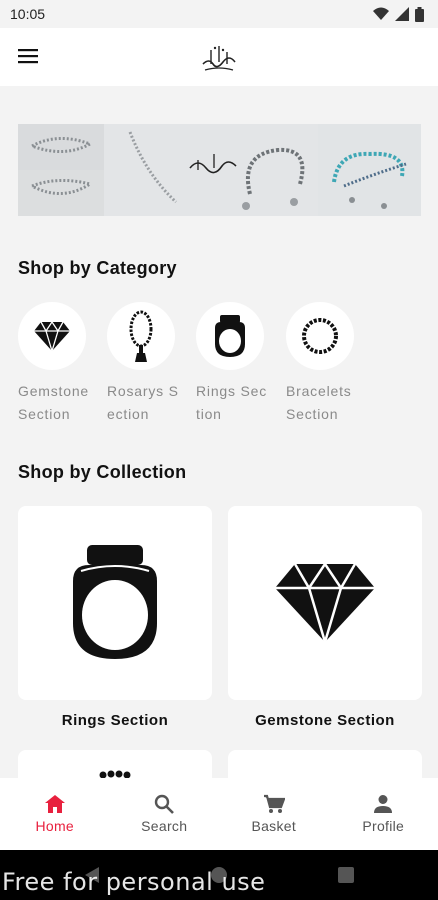 The height and width of the screenshot is (900, 438). Describe the element at coordinates (274, 826) in the screenshot. I see `nav-basket-label: Basket` at that location.